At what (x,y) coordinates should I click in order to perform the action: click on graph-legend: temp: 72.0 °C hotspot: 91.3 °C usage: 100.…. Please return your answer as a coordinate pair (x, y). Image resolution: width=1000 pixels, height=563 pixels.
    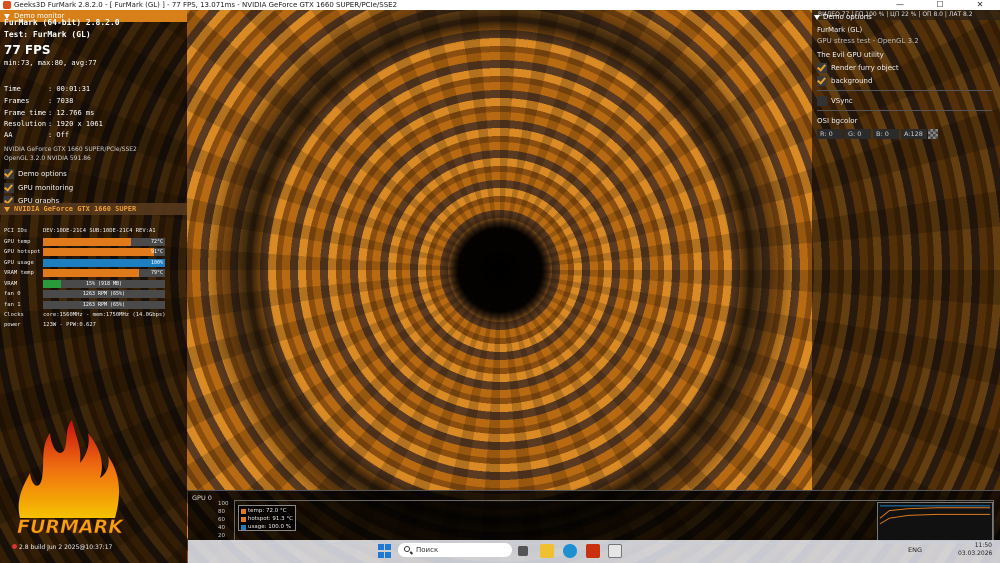
    Looking at the image, I should click on (267, 518).